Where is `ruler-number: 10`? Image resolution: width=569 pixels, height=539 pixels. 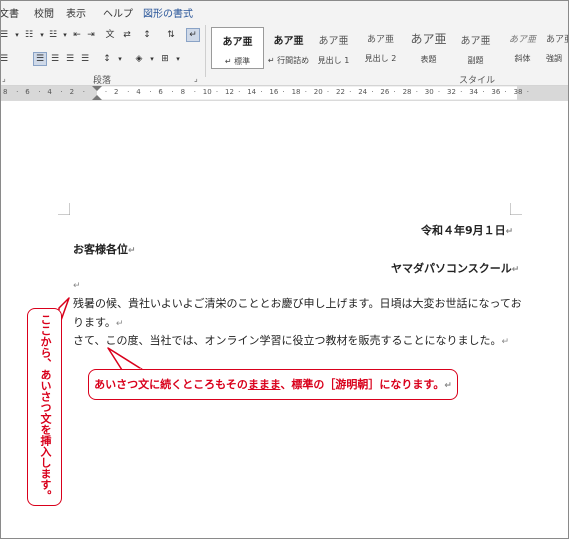
ruler-number: 10 is located at coordinates (207, 92).